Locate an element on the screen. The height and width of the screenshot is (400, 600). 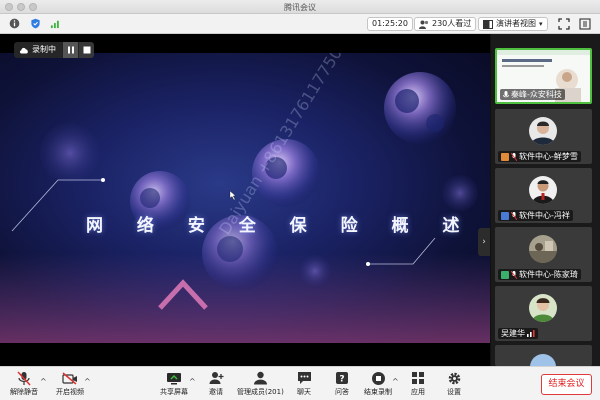
end-meeting-button: 结束会议 is located at coordinates (566, 384).